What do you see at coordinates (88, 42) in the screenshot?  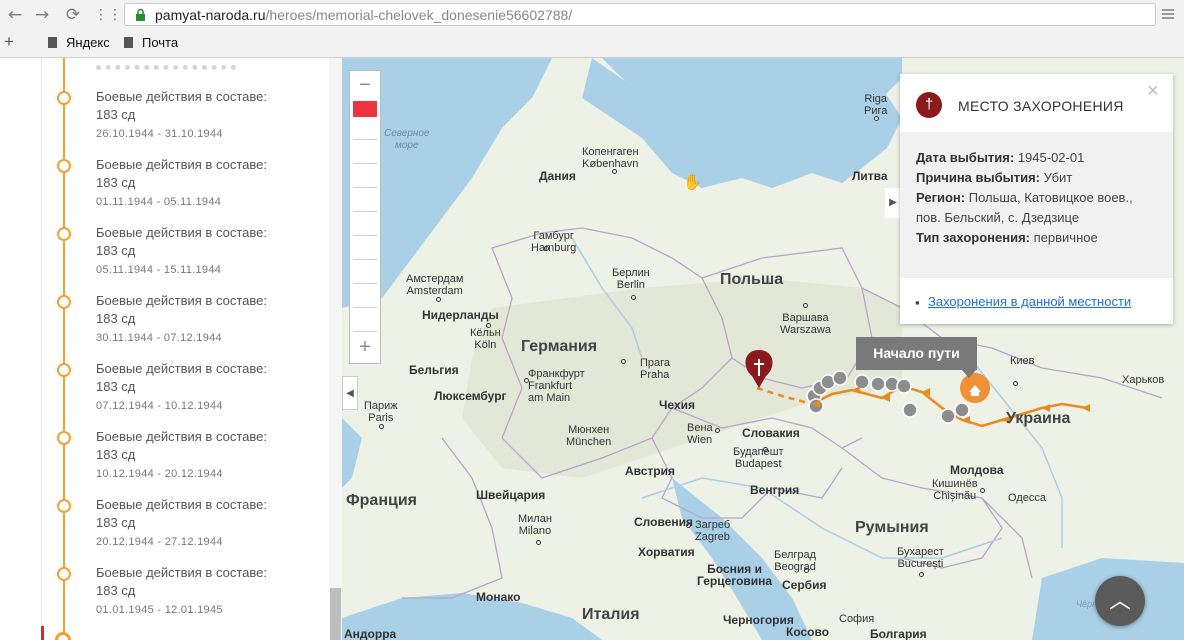 I see `bookmark-label: Яндекс` at bounding box center [88, 42].